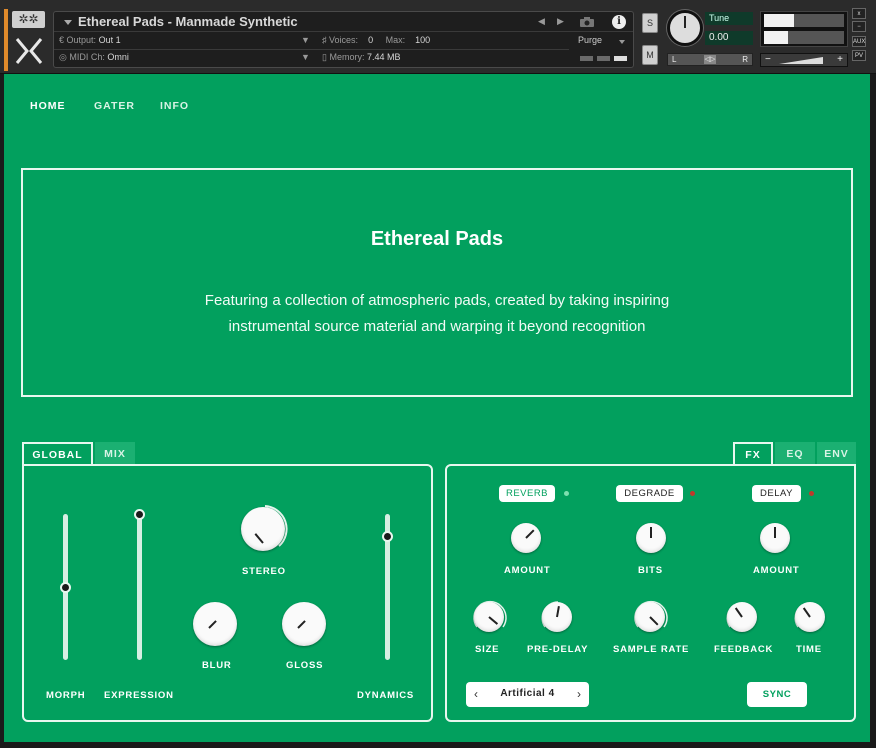 The image size is (876, 748). Describe the element at coordinates (777, 694) in the screenshot. I see `sync-button: SYNC` at that location.